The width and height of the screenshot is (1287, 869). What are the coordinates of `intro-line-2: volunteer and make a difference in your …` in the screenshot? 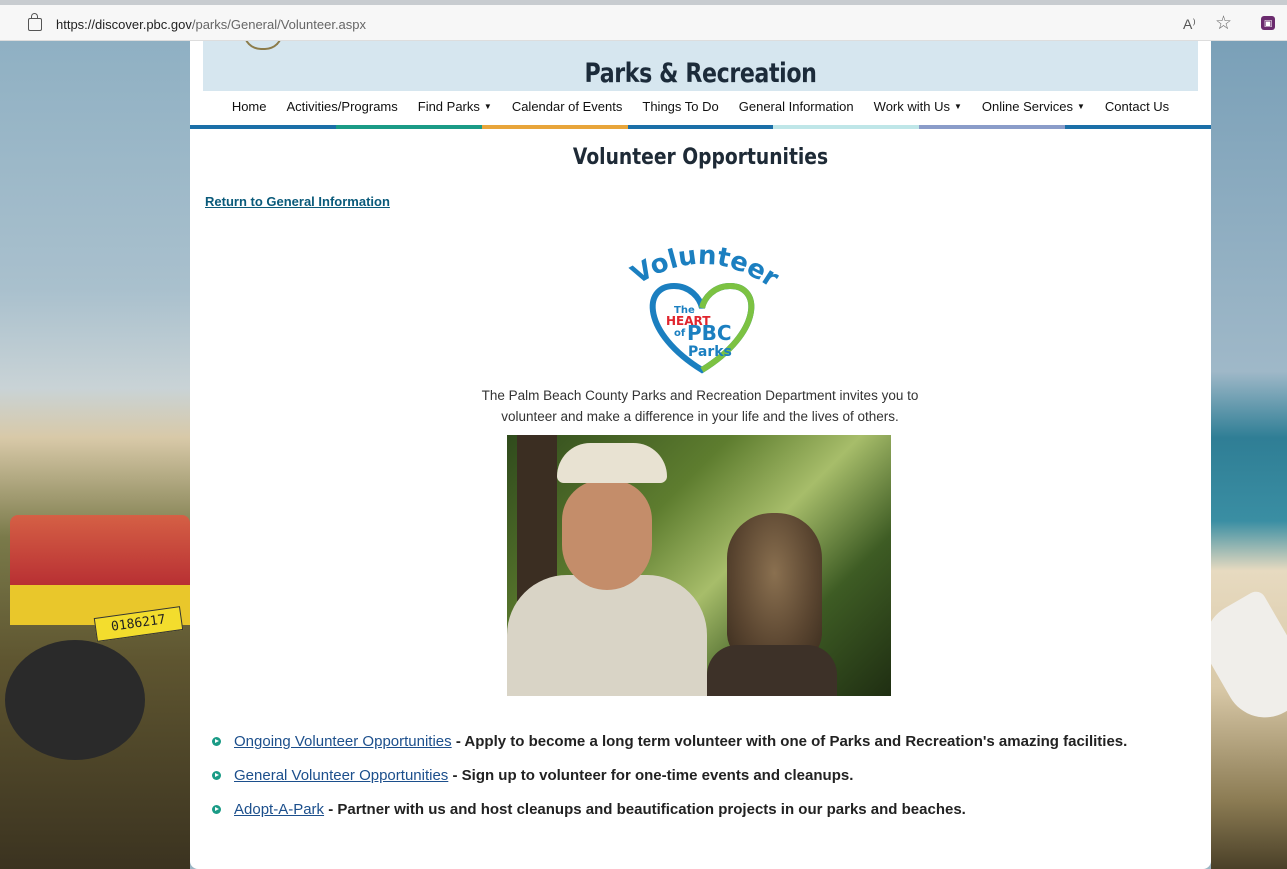 It's located at (700, 416).